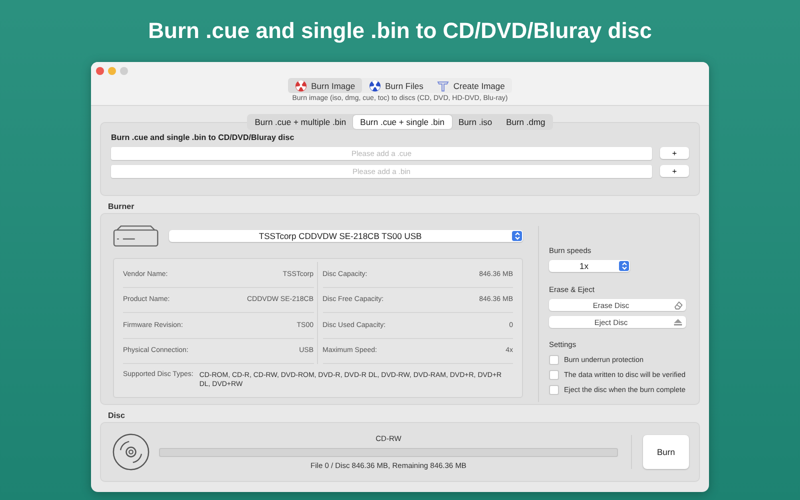  Describe the element at coordinates (525, 122) in the screenshot. I see `tab: Burn .dmg` at that location.